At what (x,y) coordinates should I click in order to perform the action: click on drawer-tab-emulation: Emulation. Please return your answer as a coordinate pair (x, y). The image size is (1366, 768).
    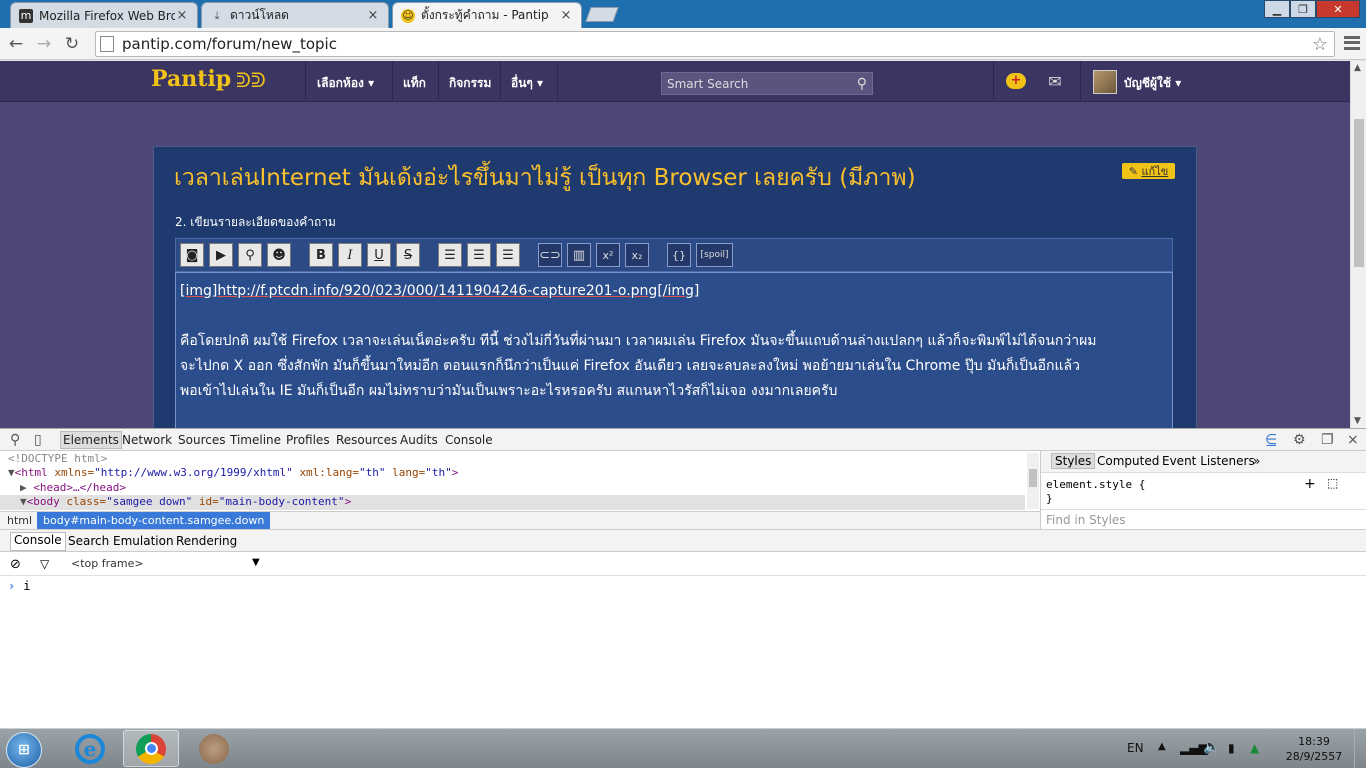
    Looking at the image, I should click on (143, 541).